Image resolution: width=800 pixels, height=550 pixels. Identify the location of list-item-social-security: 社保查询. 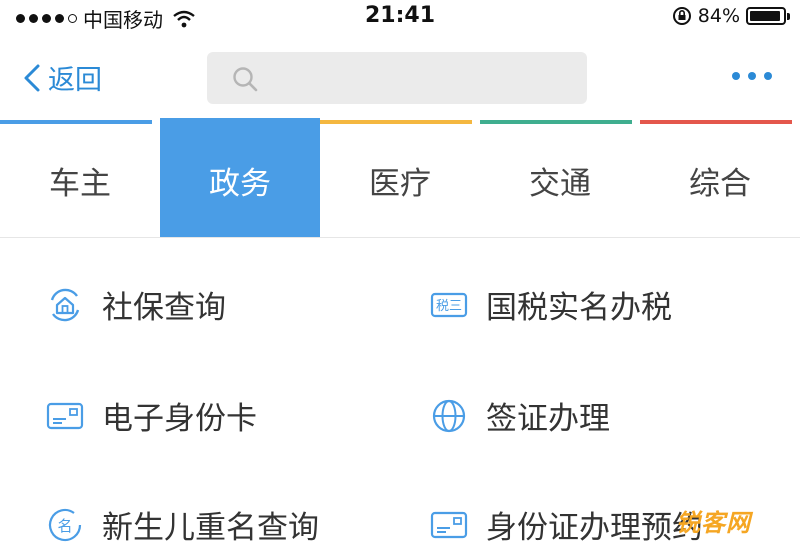
(136, 304).